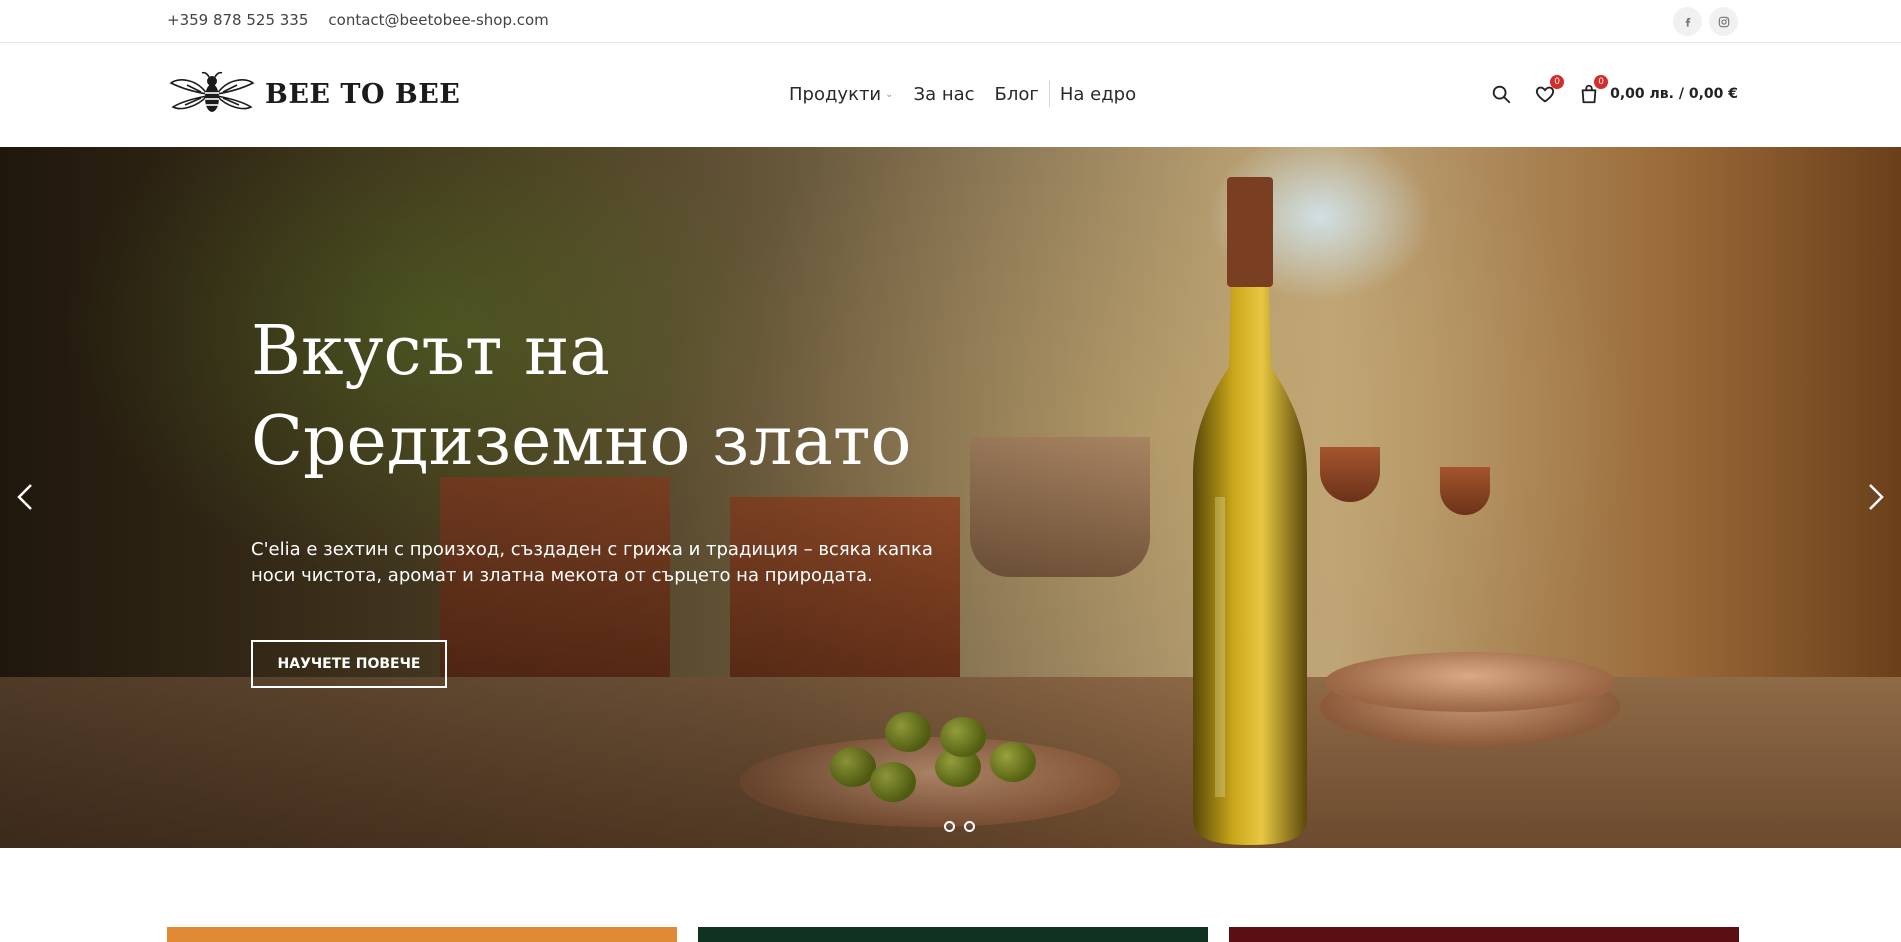 This screenshot has width=1901, height=942. I want to click on chevron-down-icon: ⌄, so click(889, 94).